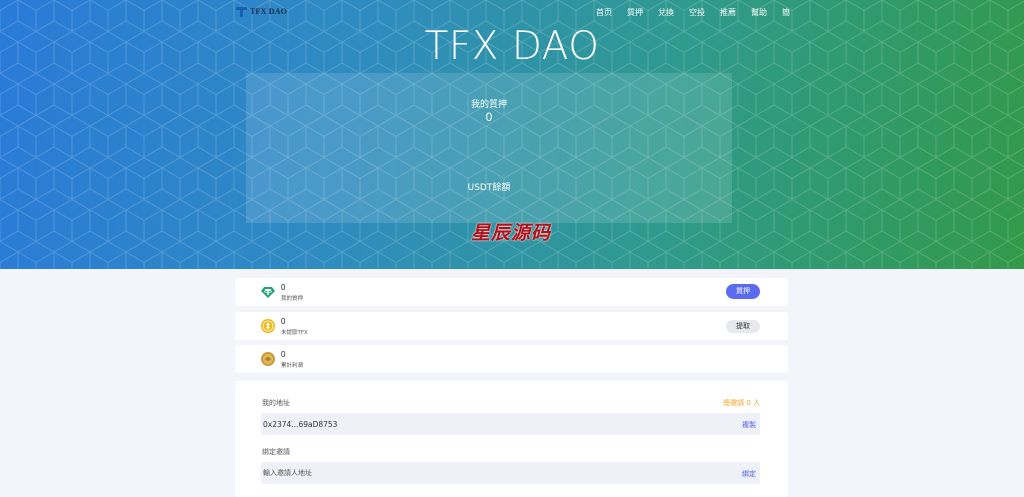 The width and height of the screenshot is (1024, 497). Describe the element at coordinates (489, 148) in the screenshot. I see `stake-summary-panel: 我的質押 0 USDT餘額` at that location.